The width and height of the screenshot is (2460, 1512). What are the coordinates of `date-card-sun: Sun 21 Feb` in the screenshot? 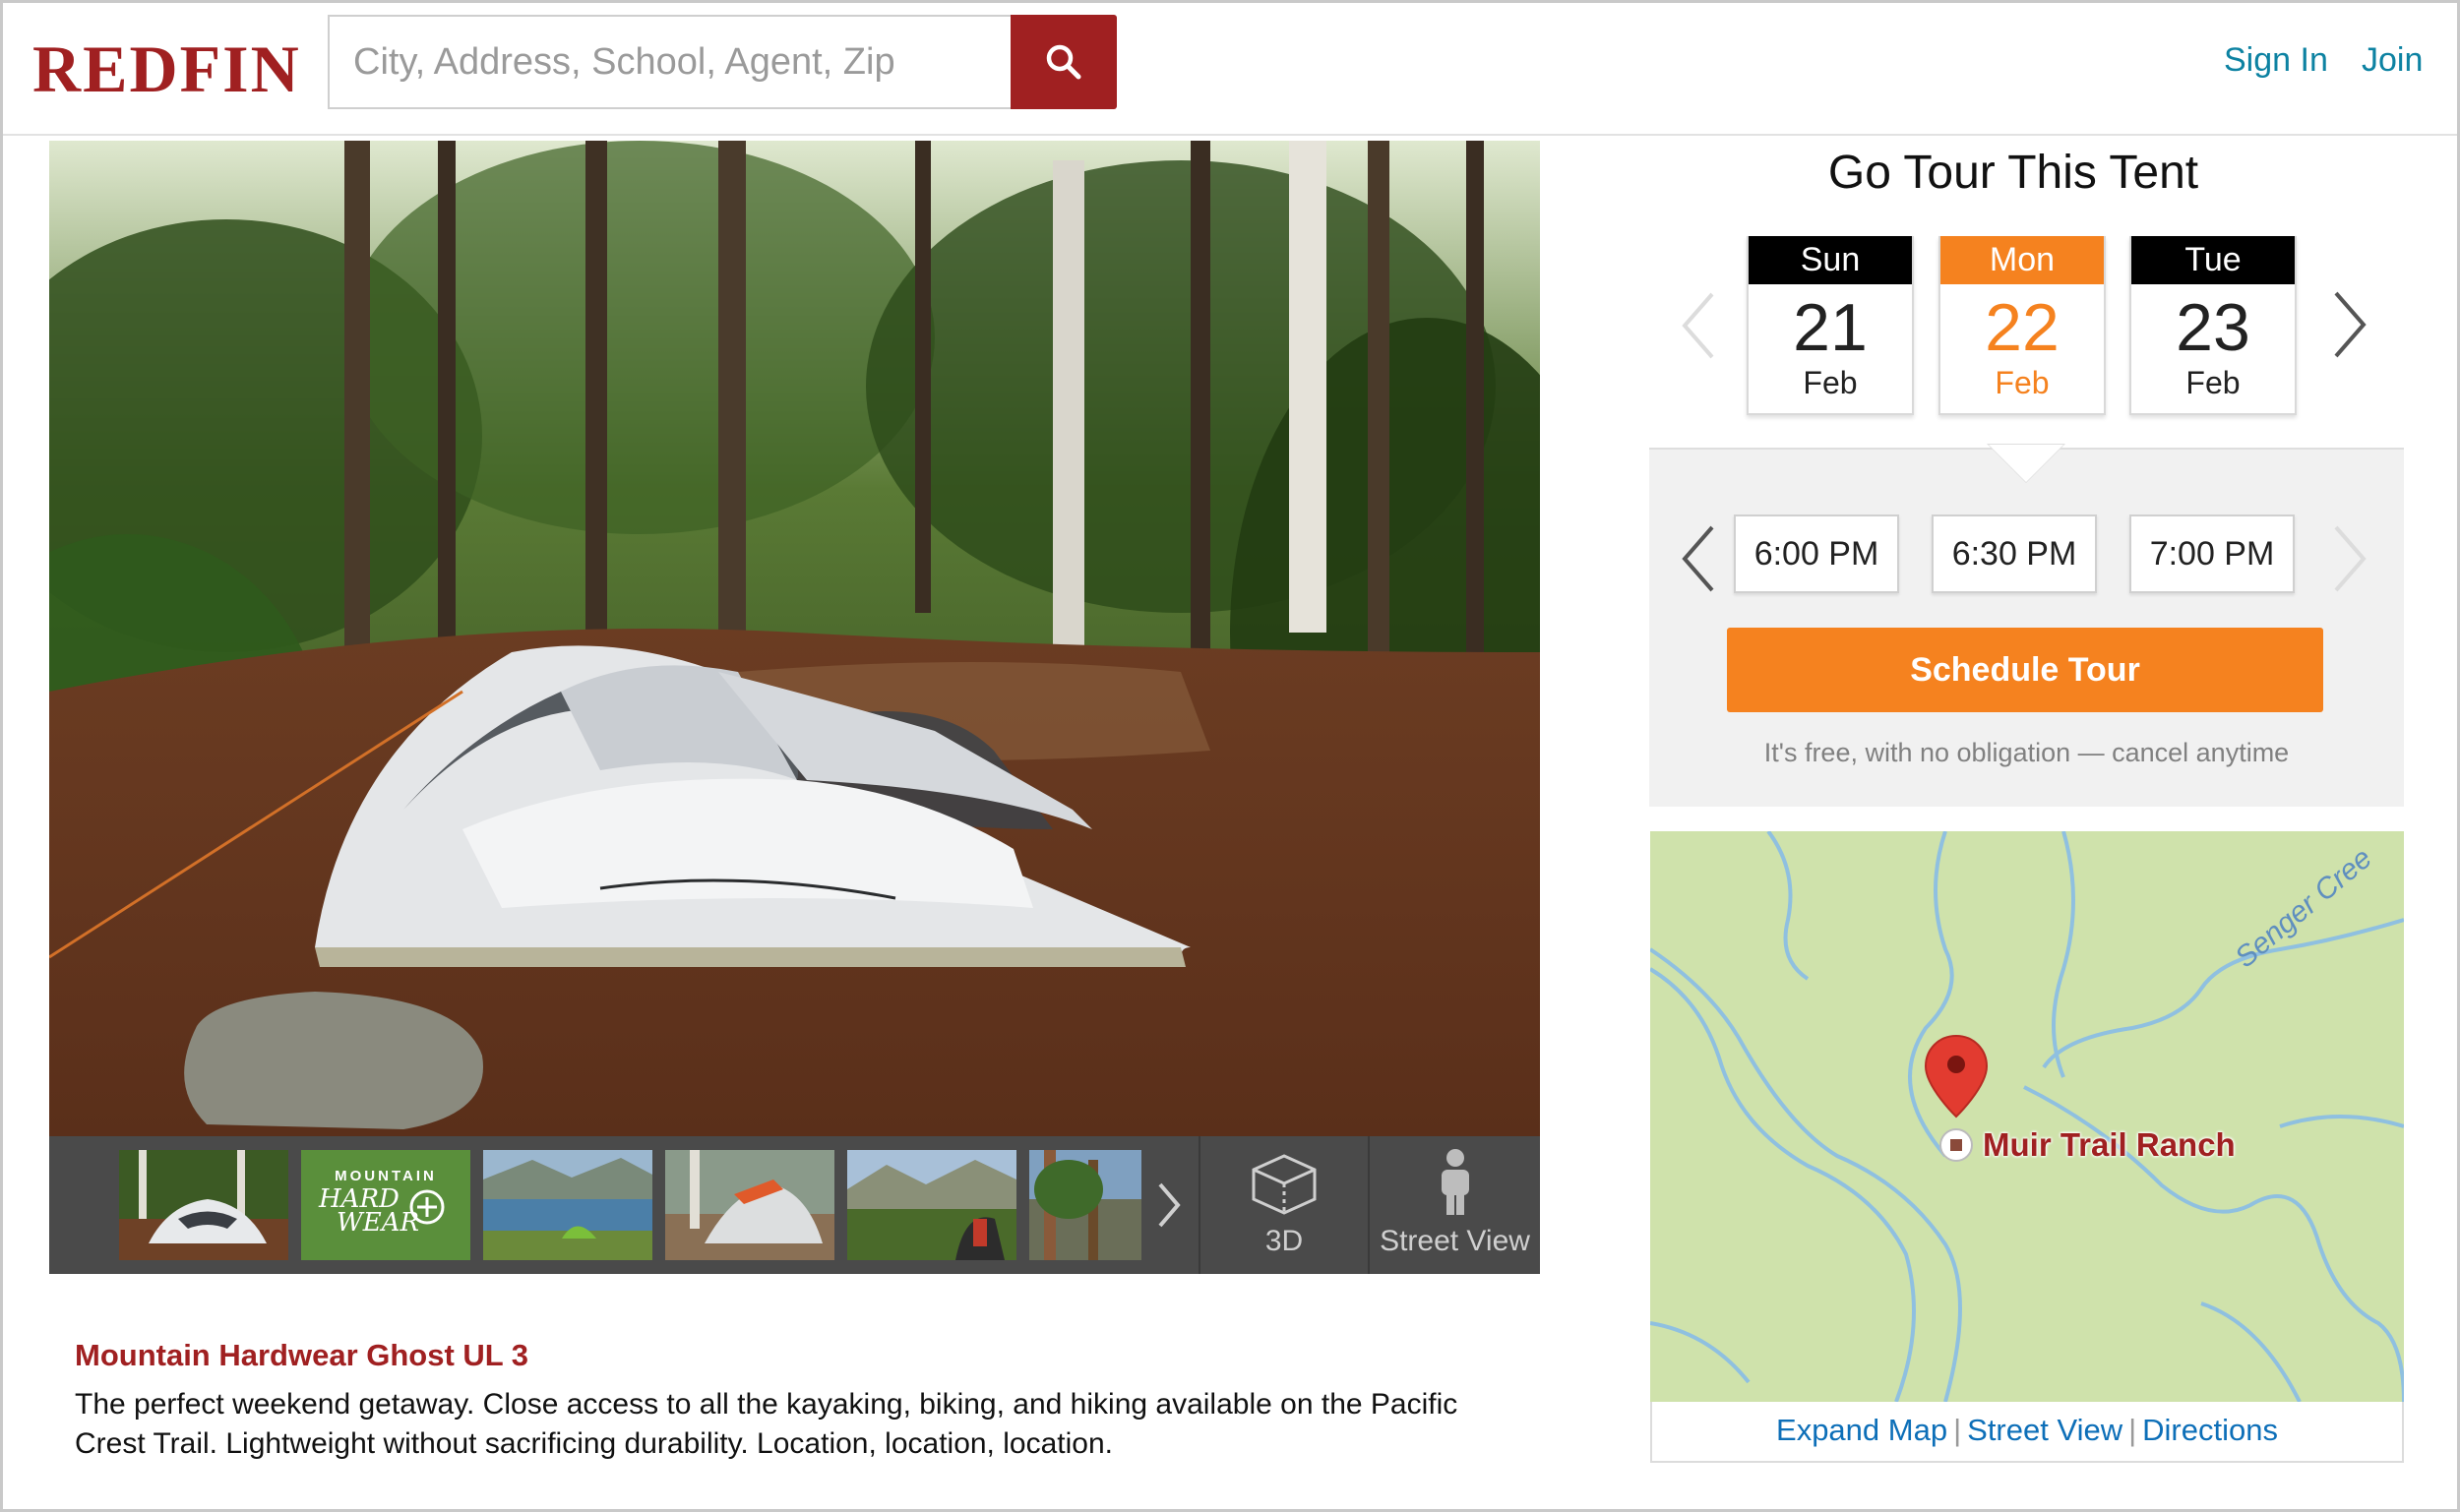 It's located at (1831, 326).